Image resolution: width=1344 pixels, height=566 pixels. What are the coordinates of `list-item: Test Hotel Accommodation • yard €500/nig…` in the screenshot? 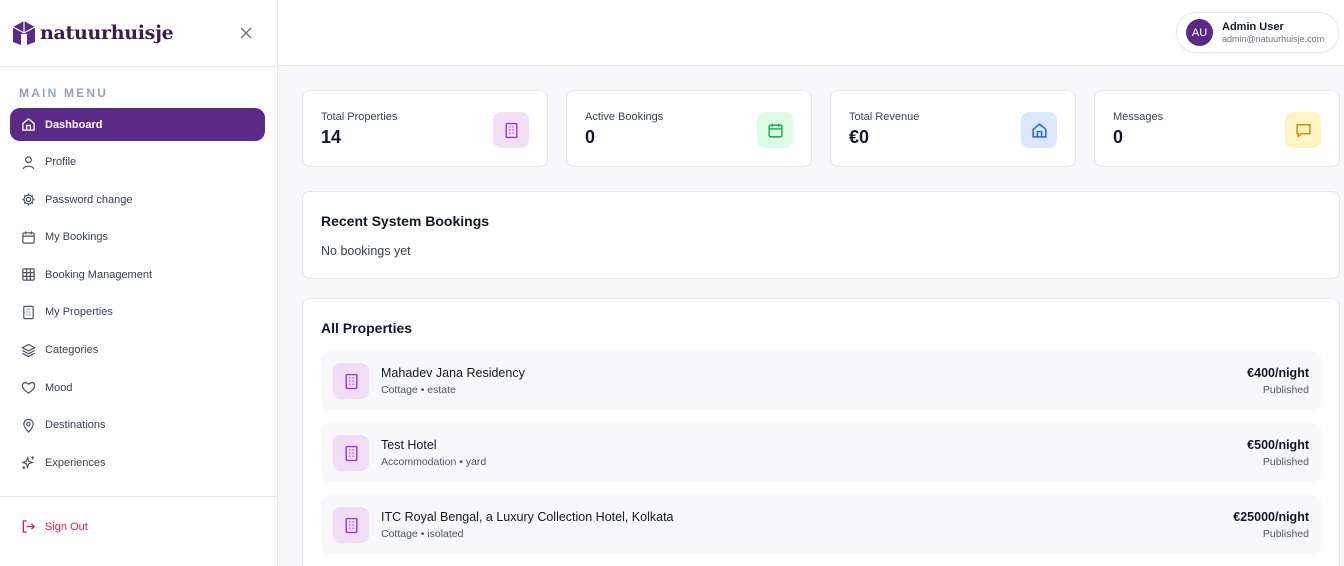 It's located at (821, 452).